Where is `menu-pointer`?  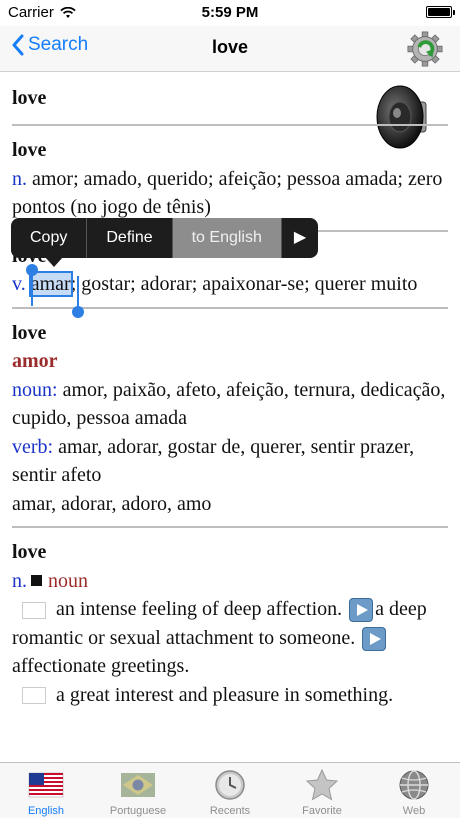
menu-pointer is located at coordinates (54, 262).